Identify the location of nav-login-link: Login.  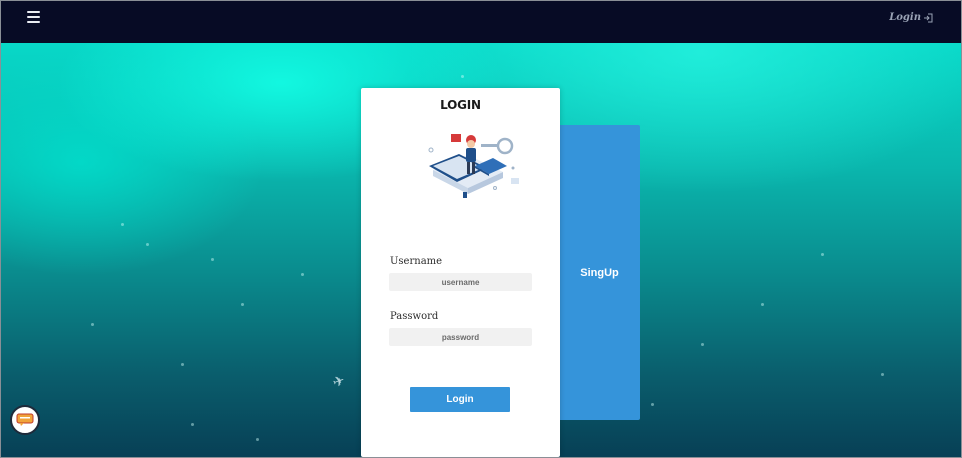
(911, 17).